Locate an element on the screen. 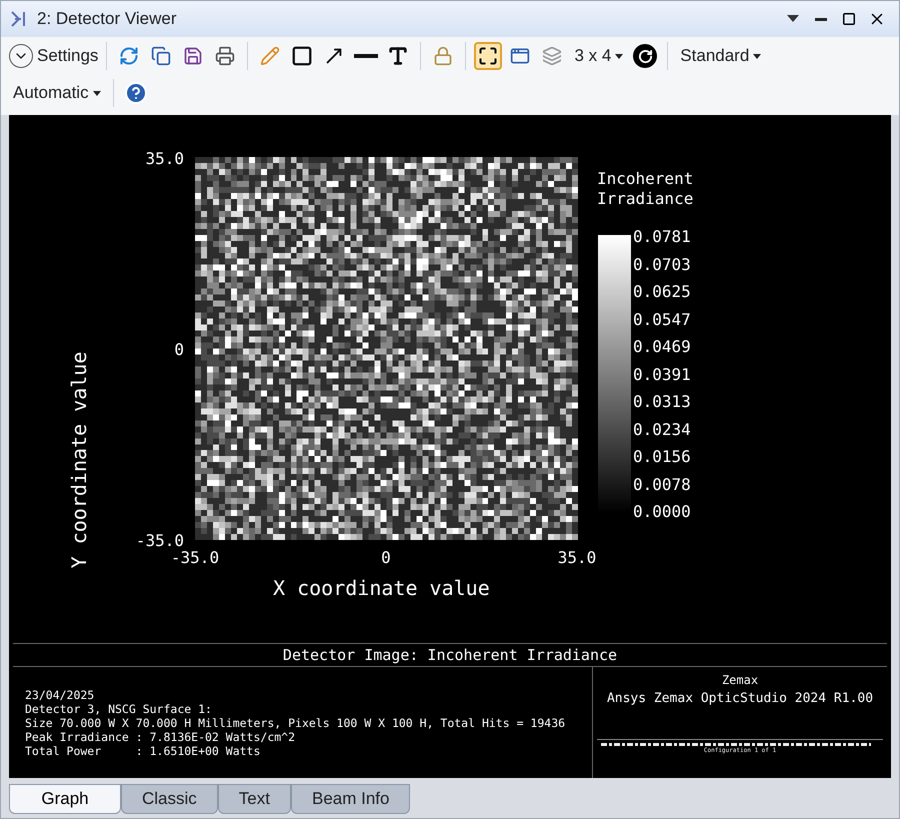 The image size is (900, 819). layers-icon is located at coordinates (552, 56).